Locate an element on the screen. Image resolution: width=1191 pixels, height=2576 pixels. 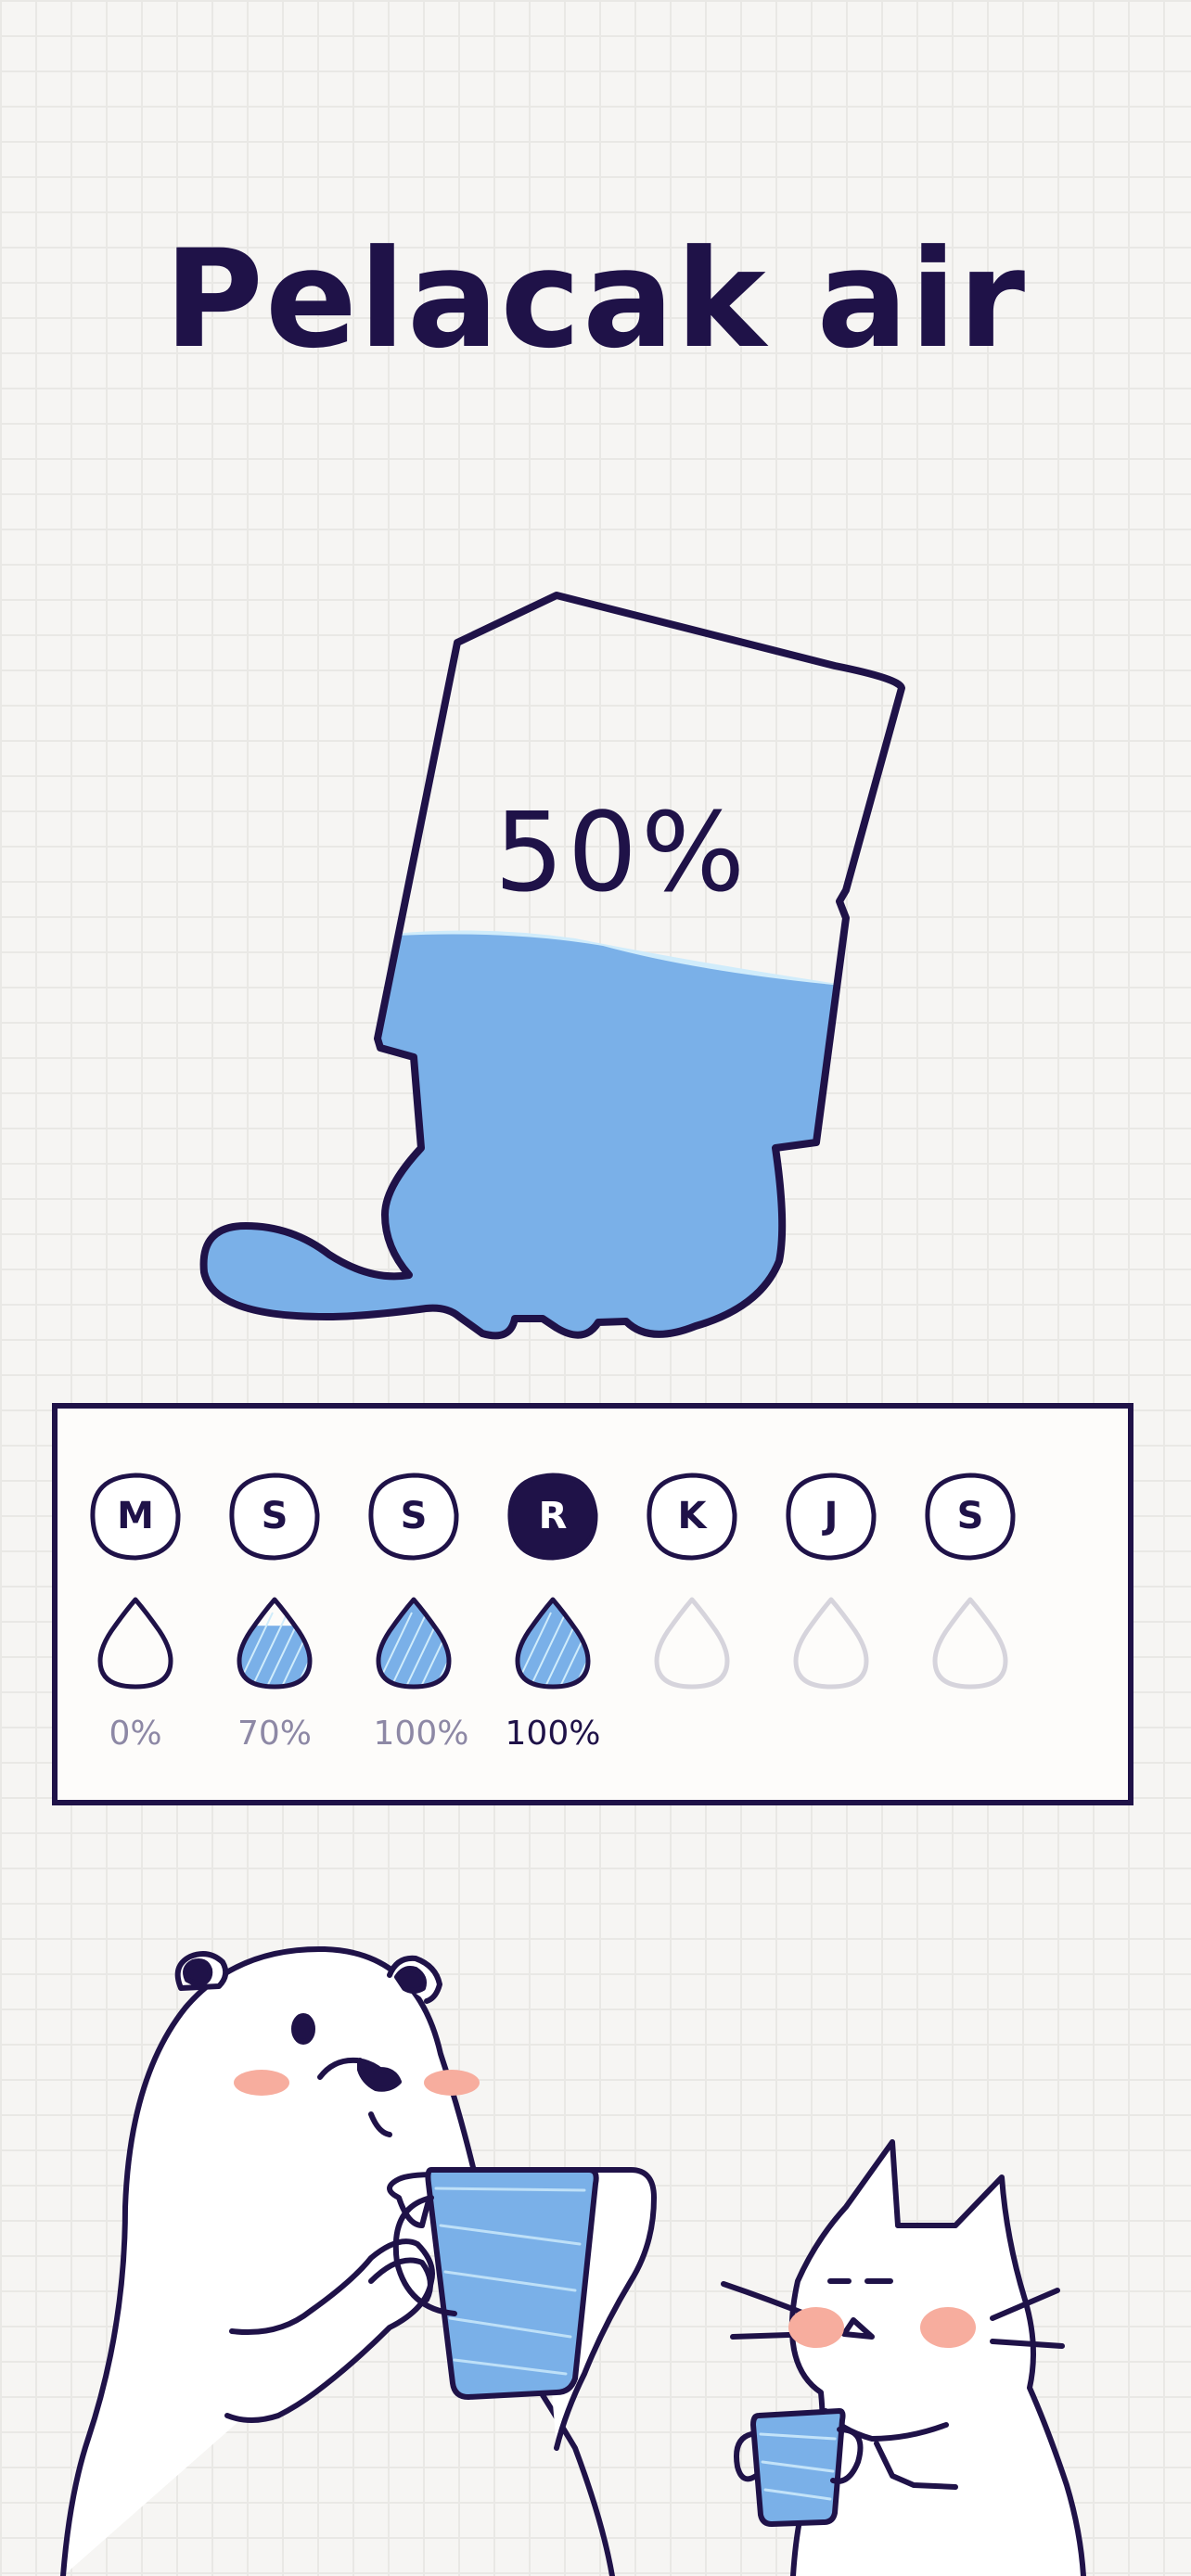
day-6-drop-icon is located at coordinates (970, 1644).